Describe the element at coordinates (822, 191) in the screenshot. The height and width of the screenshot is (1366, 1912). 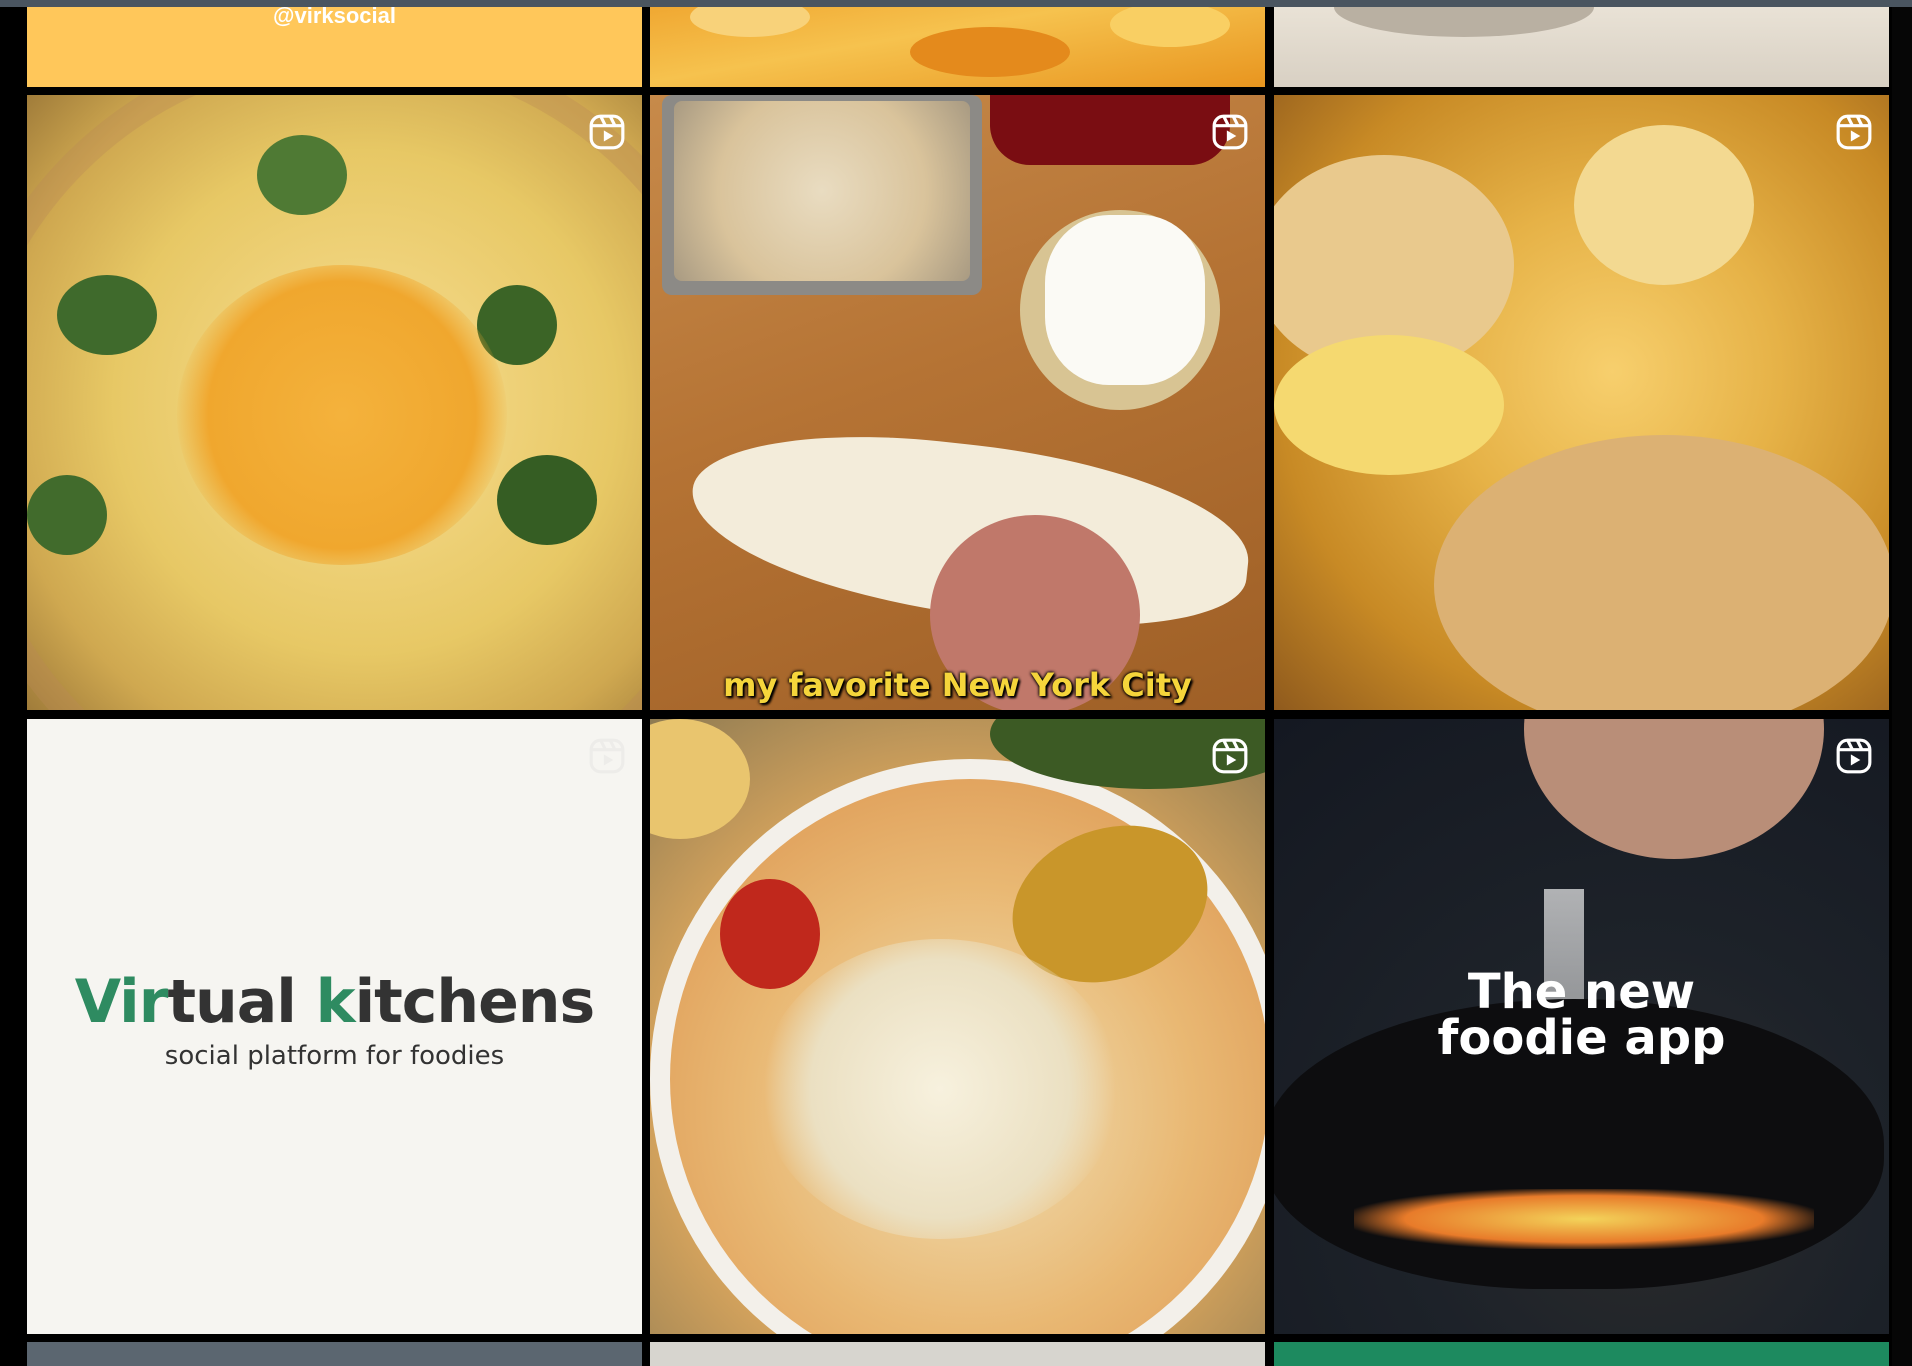
I see `calamari` at that location.